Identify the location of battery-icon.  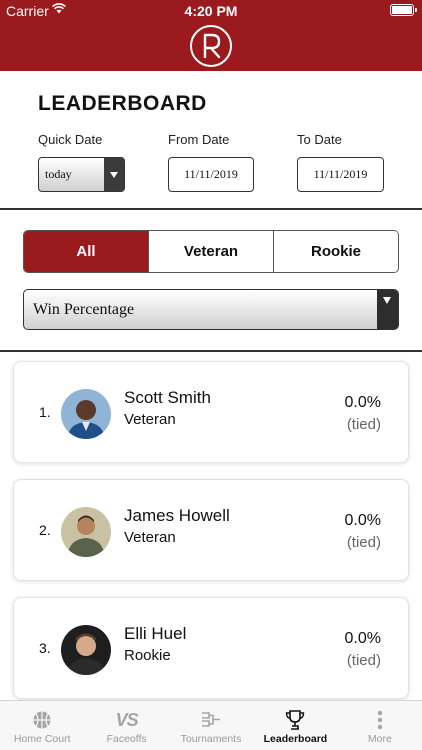
(403, 10).